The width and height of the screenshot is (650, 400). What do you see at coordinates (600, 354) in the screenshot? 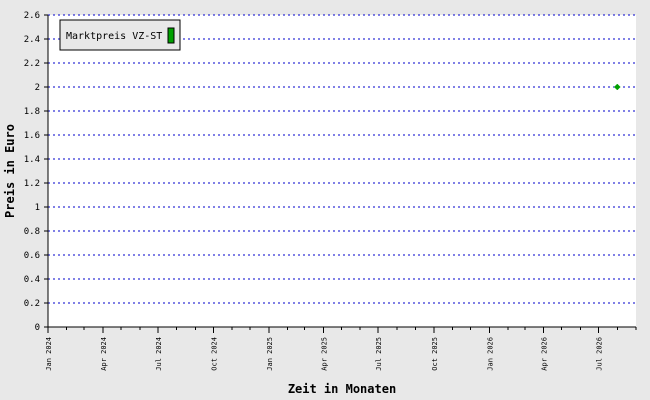
I see `x-tick-label: Jul 2026` at bounding box center [600, 354].